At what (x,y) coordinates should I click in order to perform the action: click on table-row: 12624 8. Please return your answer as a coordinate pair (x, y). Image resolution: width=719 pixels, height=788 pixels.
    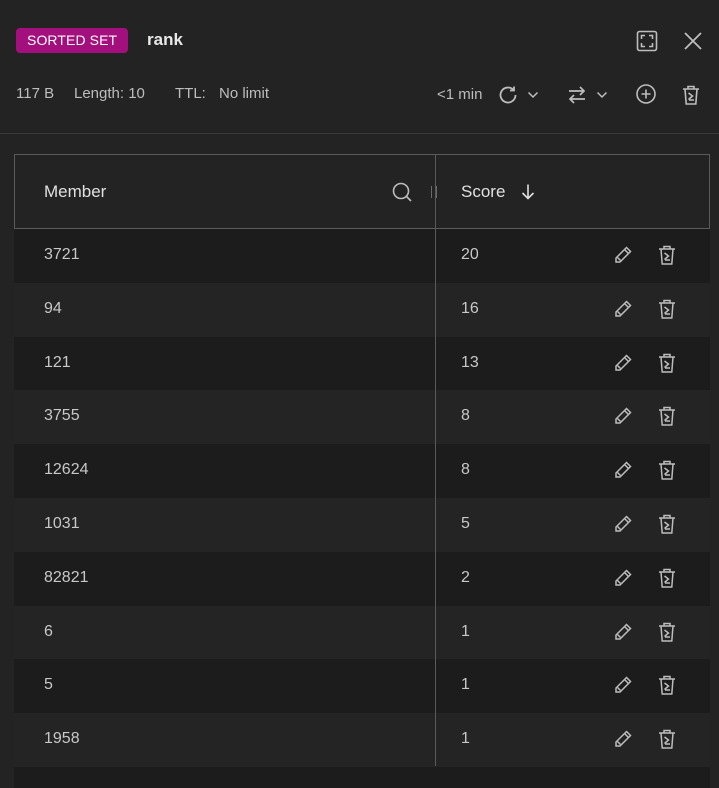
    Looking at the image, I should click on (362, 471).